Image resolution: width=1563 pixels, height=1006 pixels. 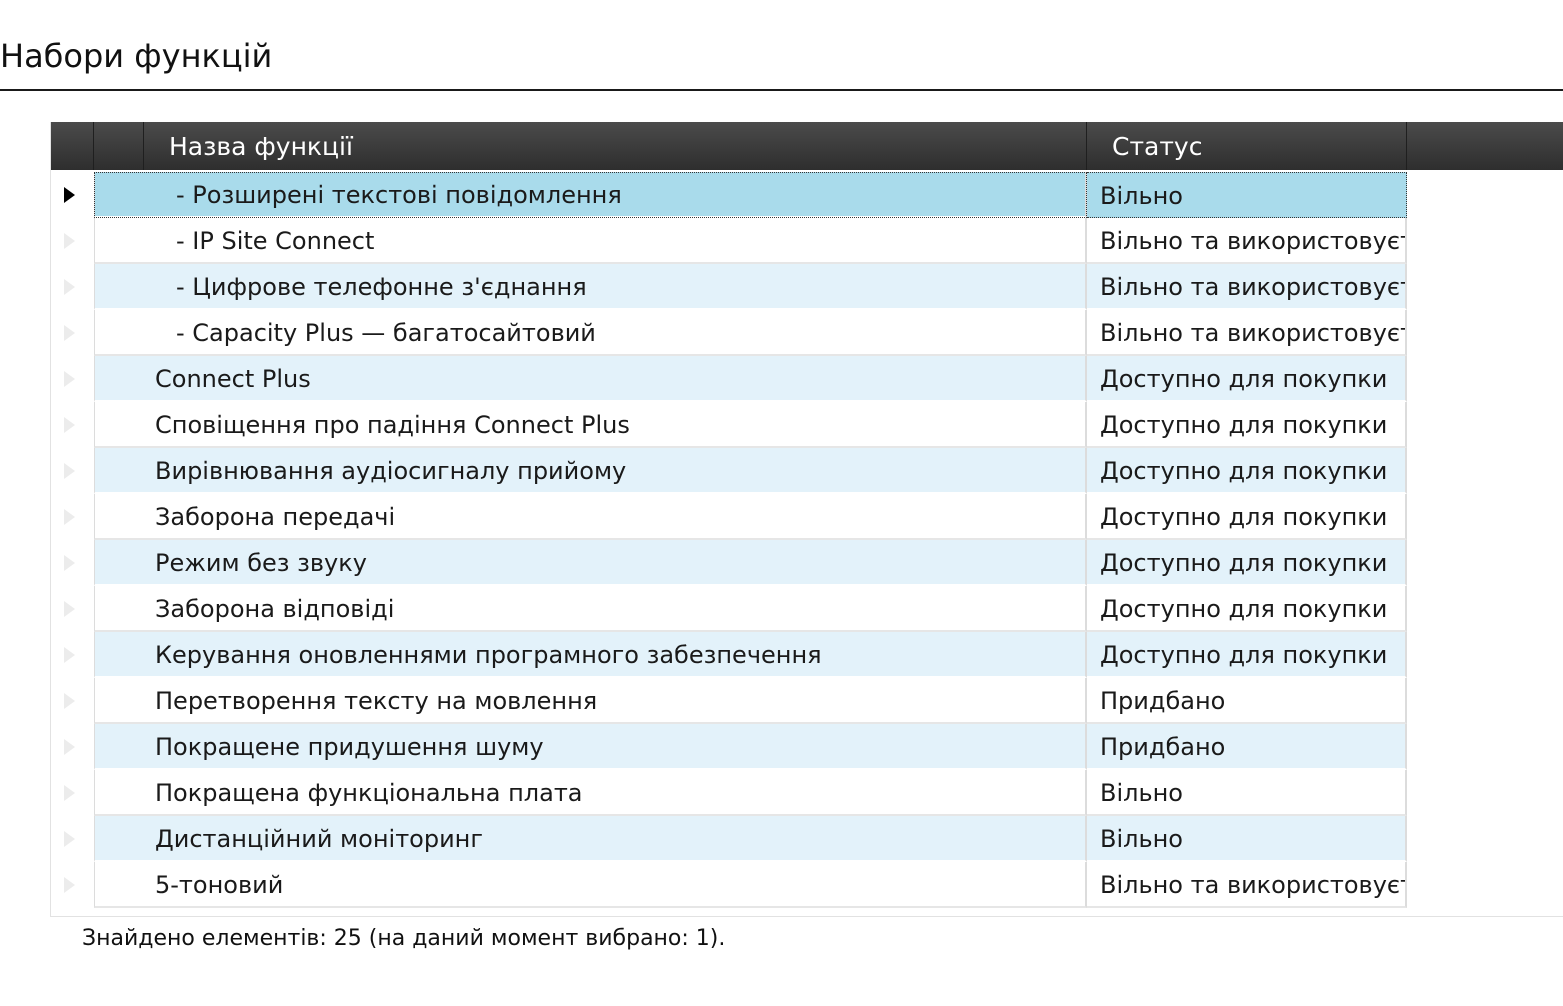 What do you see at coordinates (781, 90) in the screenshot?
I see `title-divider` at bounding box center [781, 90].